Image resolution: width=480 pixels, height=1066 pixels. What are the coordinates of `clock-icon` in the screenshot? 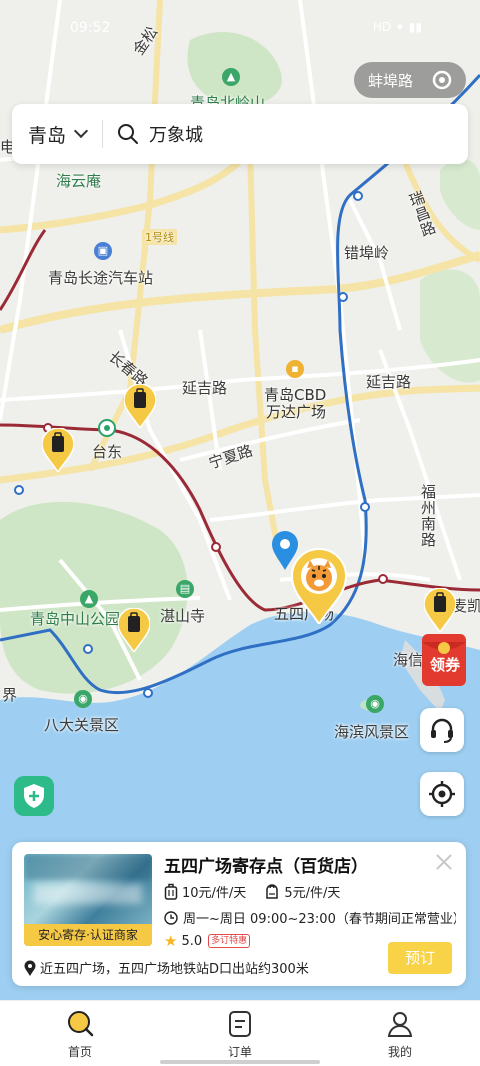 It's located at (171, 917).